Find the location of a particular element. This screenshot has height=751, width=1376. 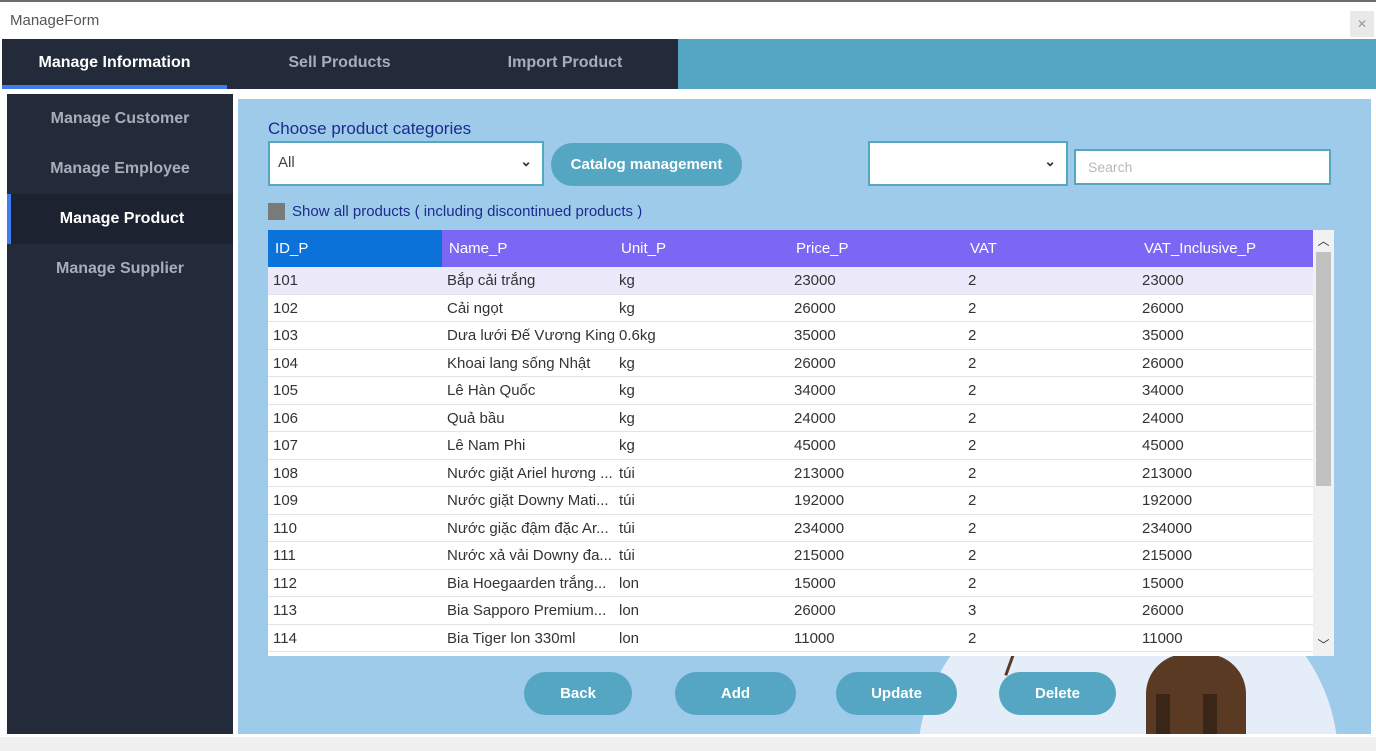

table-cell: 109 is located at coordinates (286, 500).